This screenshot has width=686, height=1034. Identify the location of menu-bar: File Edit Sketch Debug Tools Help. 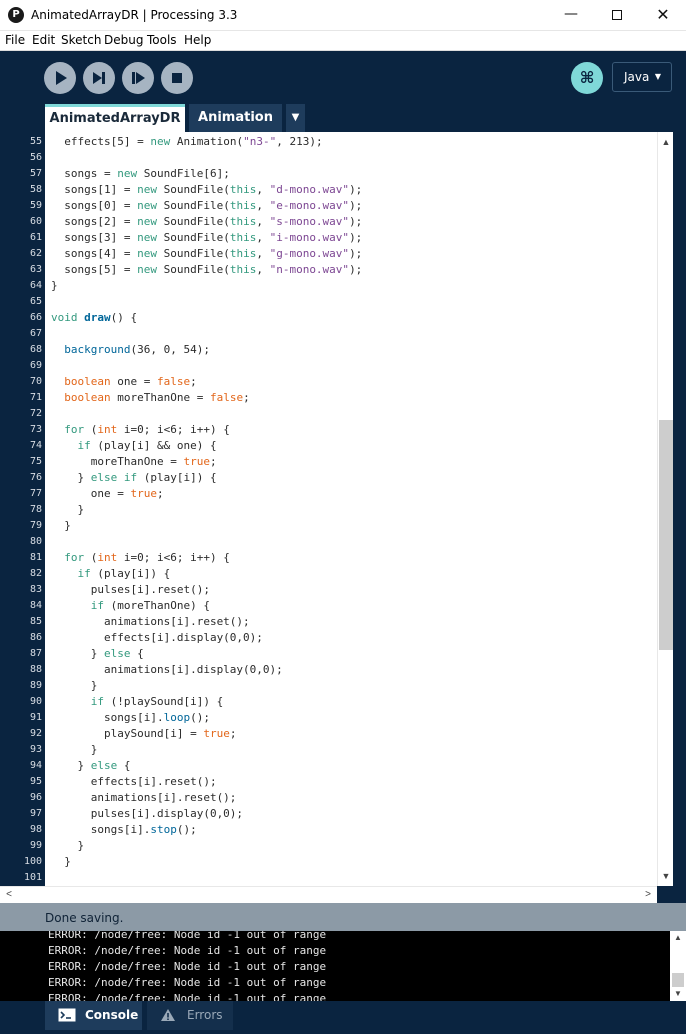
(343, 41).